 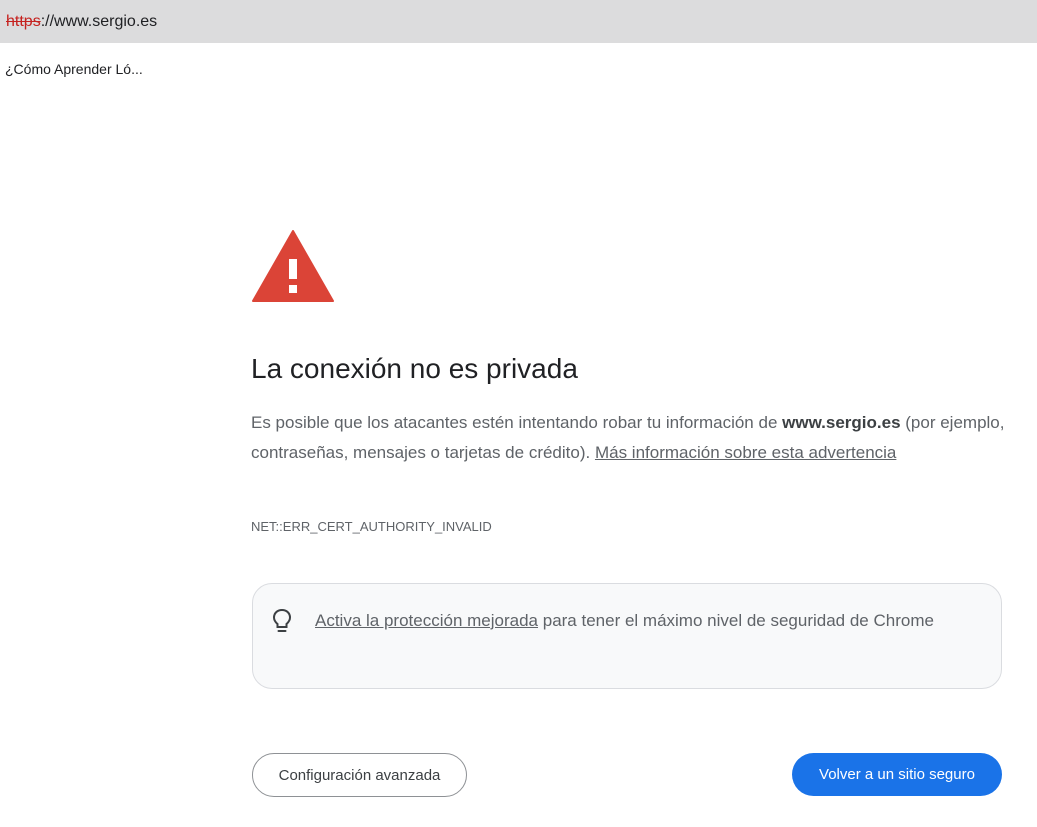 I want to click on lightbulb-icon, so click(x=282, y=620).